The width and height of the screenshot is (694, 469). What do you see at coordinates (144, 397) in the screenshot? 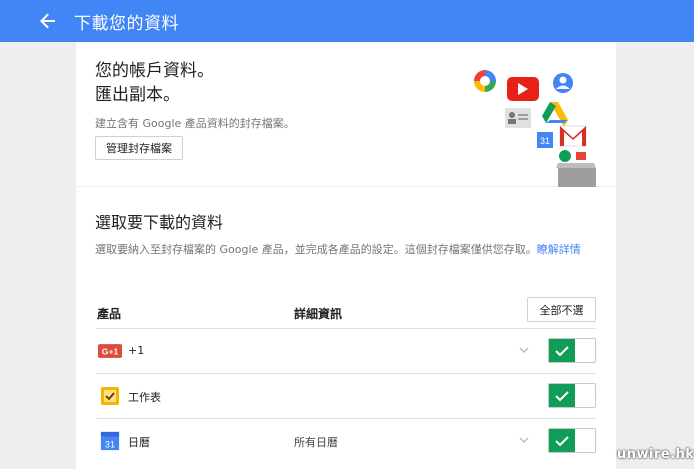
I see `product-name: 工作表` at bounding box center [144, 397].